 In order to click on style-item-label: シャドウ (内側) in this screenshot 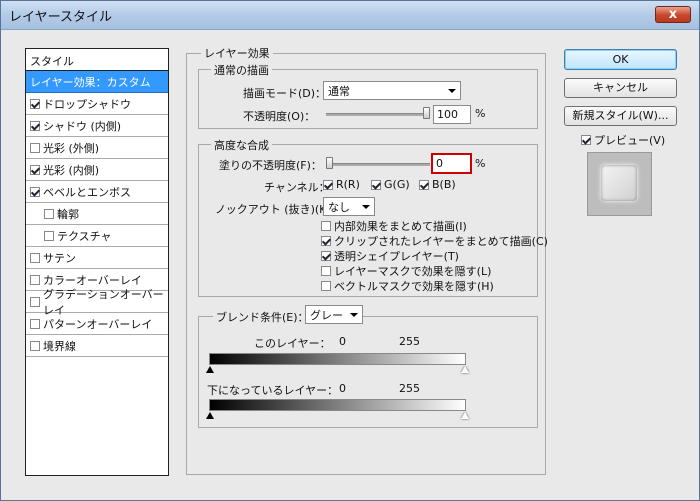, I will do `click(82, 126)`.